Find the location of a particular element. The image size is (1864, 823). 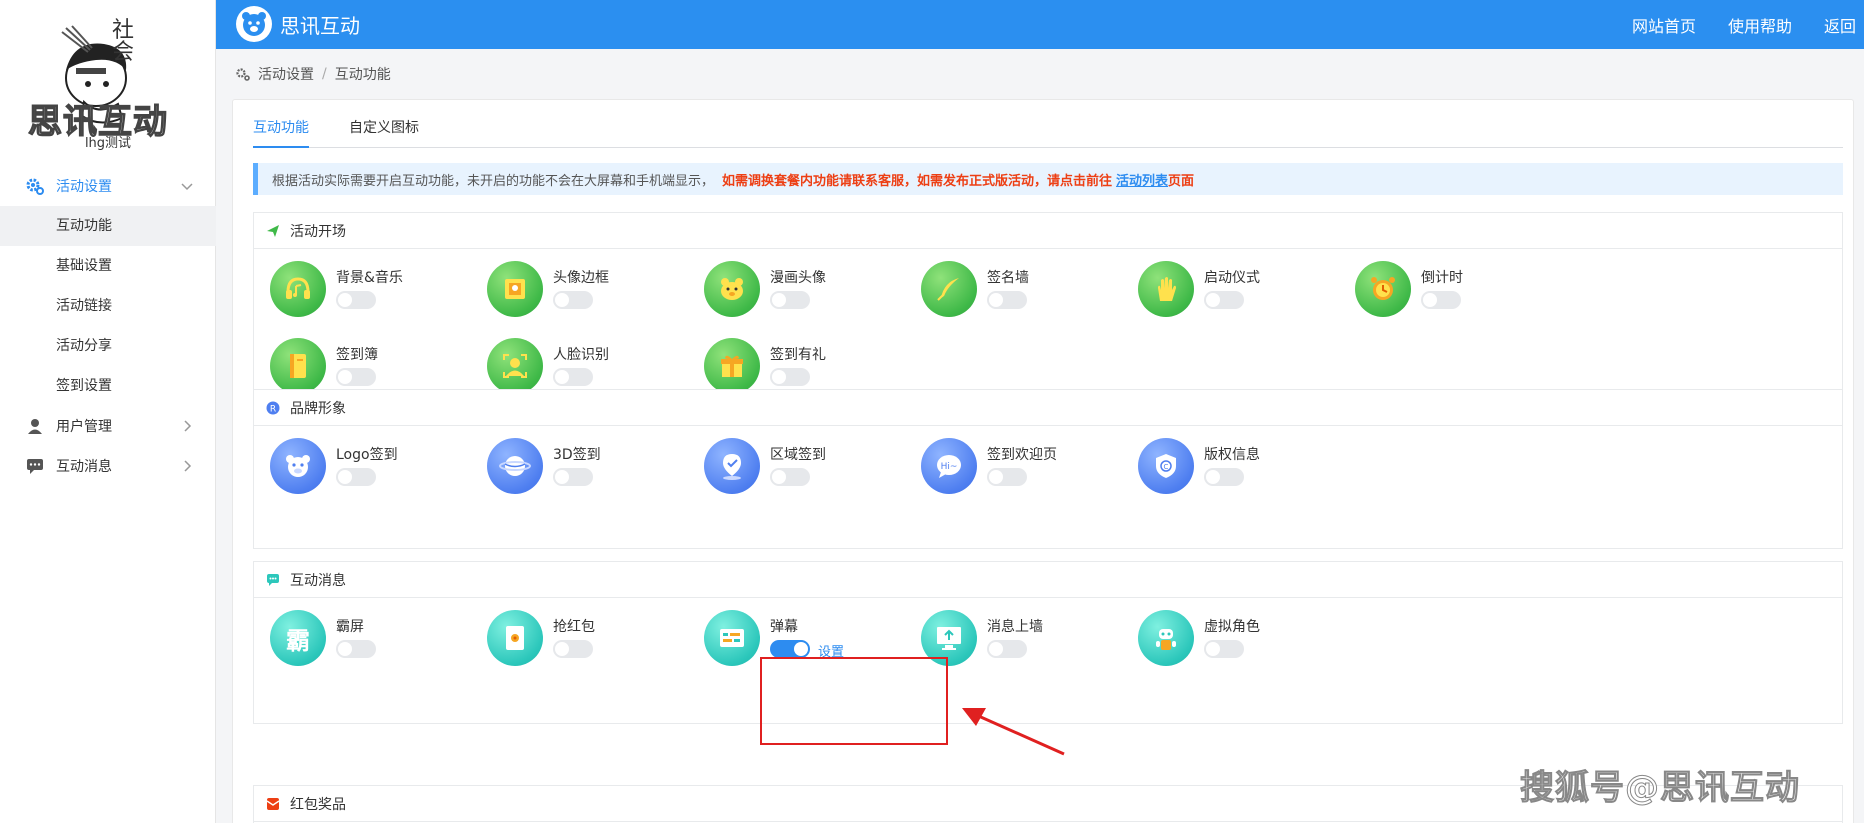

red-envelope-icon is located at coordinates (273, 804).